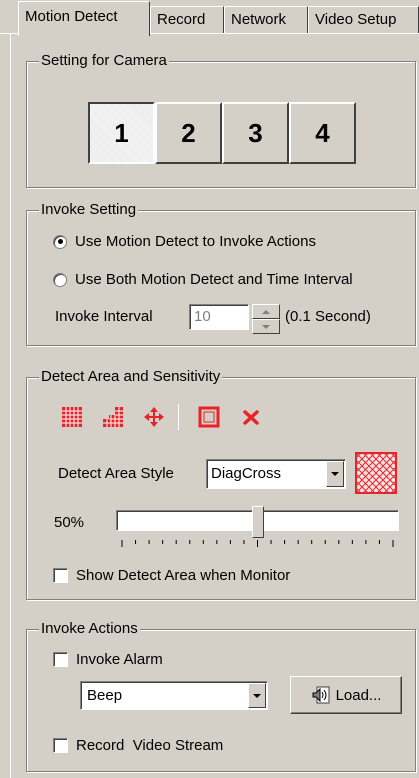 Image resolution: width=419 pixels, height=778 pixels. I want to click on invoke-alarm-checkbox: Invoke Alarm, so click(108, 659).